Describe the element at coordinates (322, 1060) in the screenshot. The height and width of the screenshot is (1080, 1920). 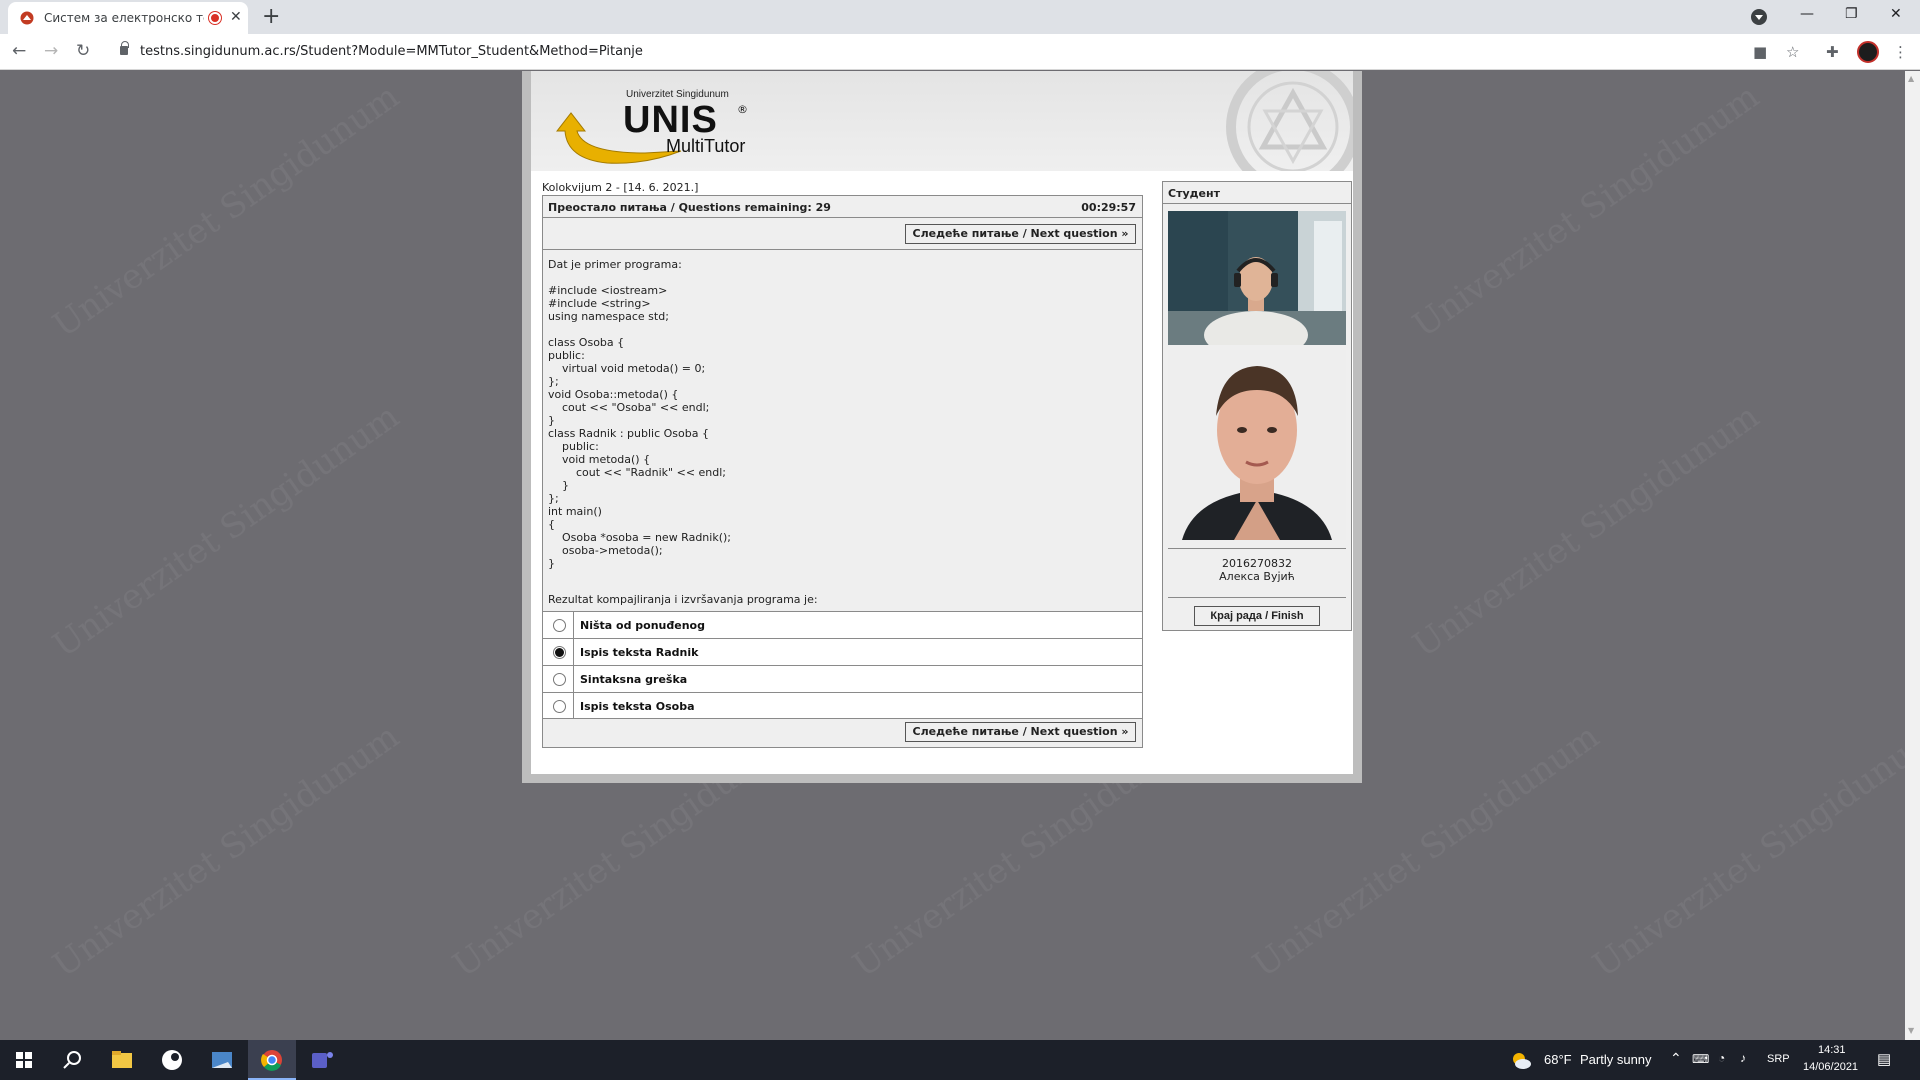
I see `teams-icon` at that location.